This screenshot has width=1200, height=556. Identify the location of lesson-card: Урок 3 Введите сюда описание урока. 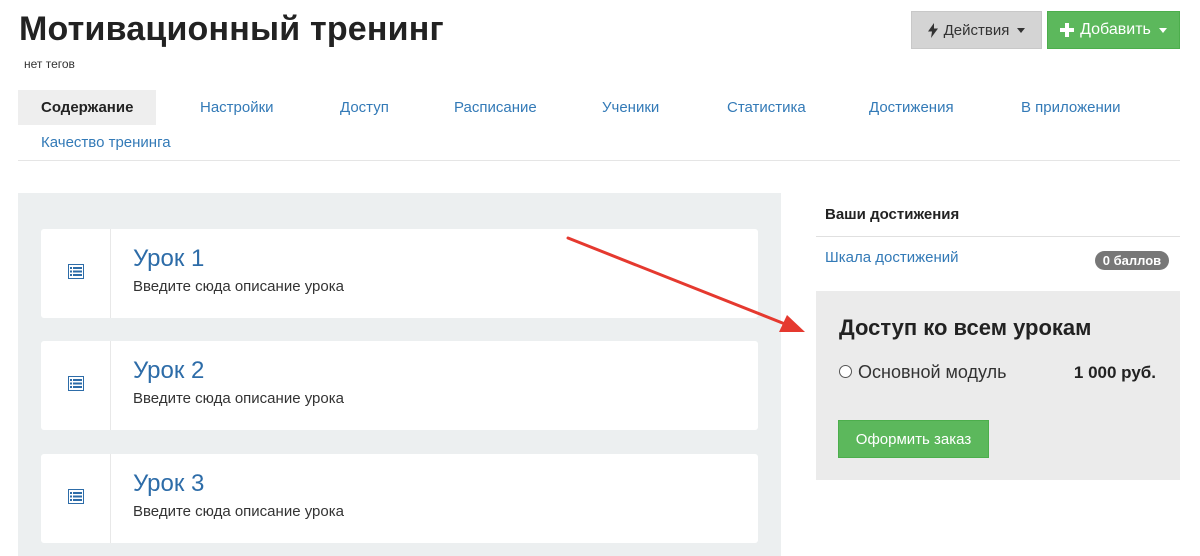
(399, 498).